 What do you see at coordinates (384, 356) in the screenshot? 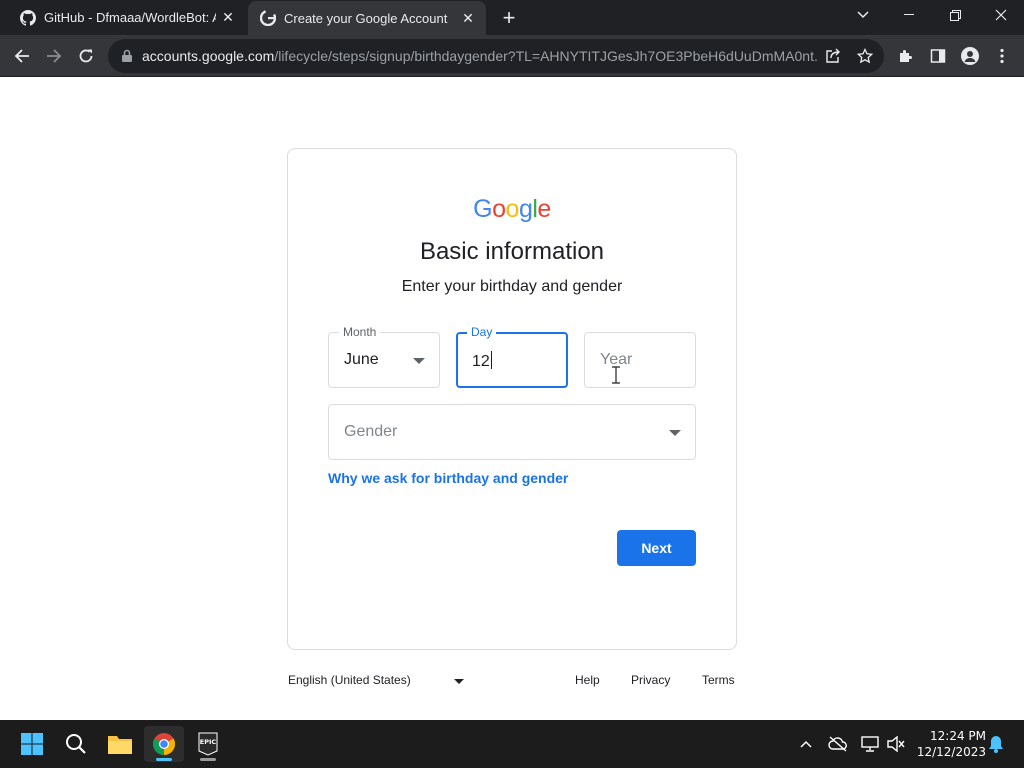
I see `month-select: Month June` at bounding box center [384, 356].